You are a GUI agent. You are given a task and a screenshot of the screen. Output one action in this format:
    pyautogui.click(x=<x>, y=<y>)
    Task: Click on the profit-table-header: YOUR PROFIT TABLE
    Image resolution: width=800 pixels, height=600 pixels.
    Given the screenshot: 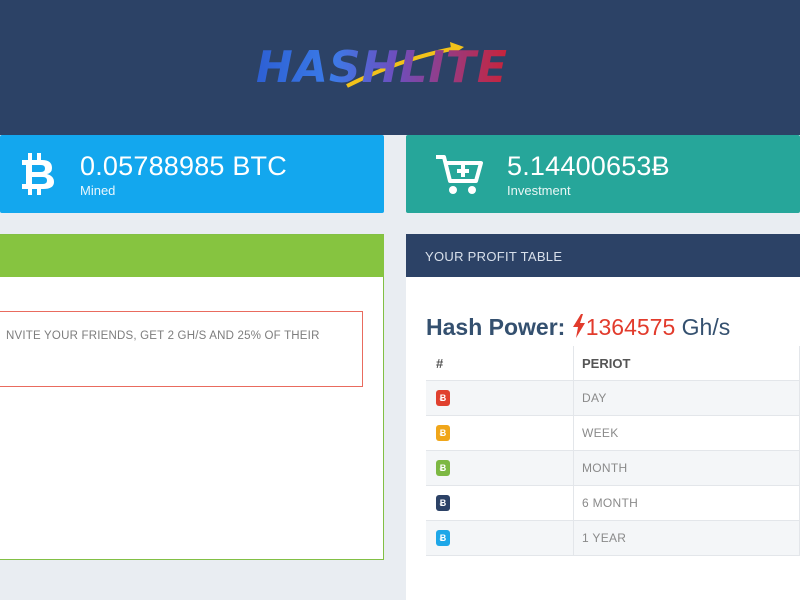 What is the action you would take?
    pyautogui.click(x=603, y=255)
    